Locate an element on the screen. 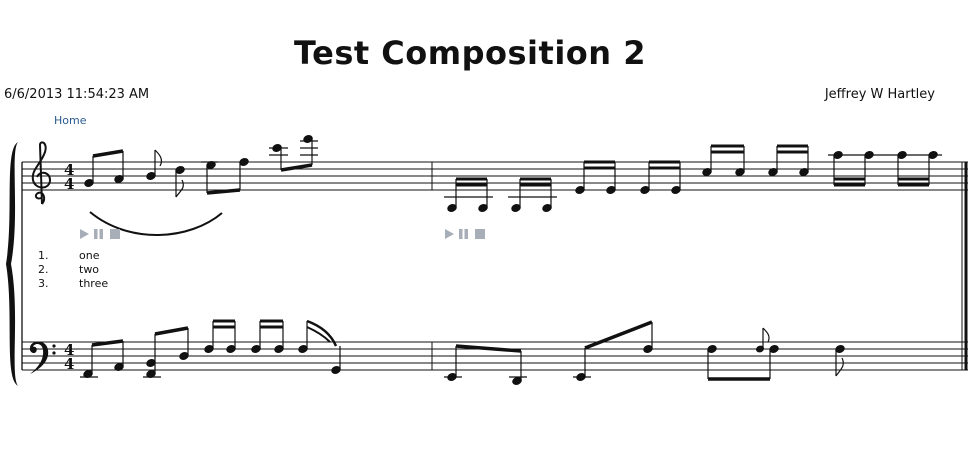 This screenshot has width=972, height=471. treble-clef-icon is located at coordinates (41, 173).